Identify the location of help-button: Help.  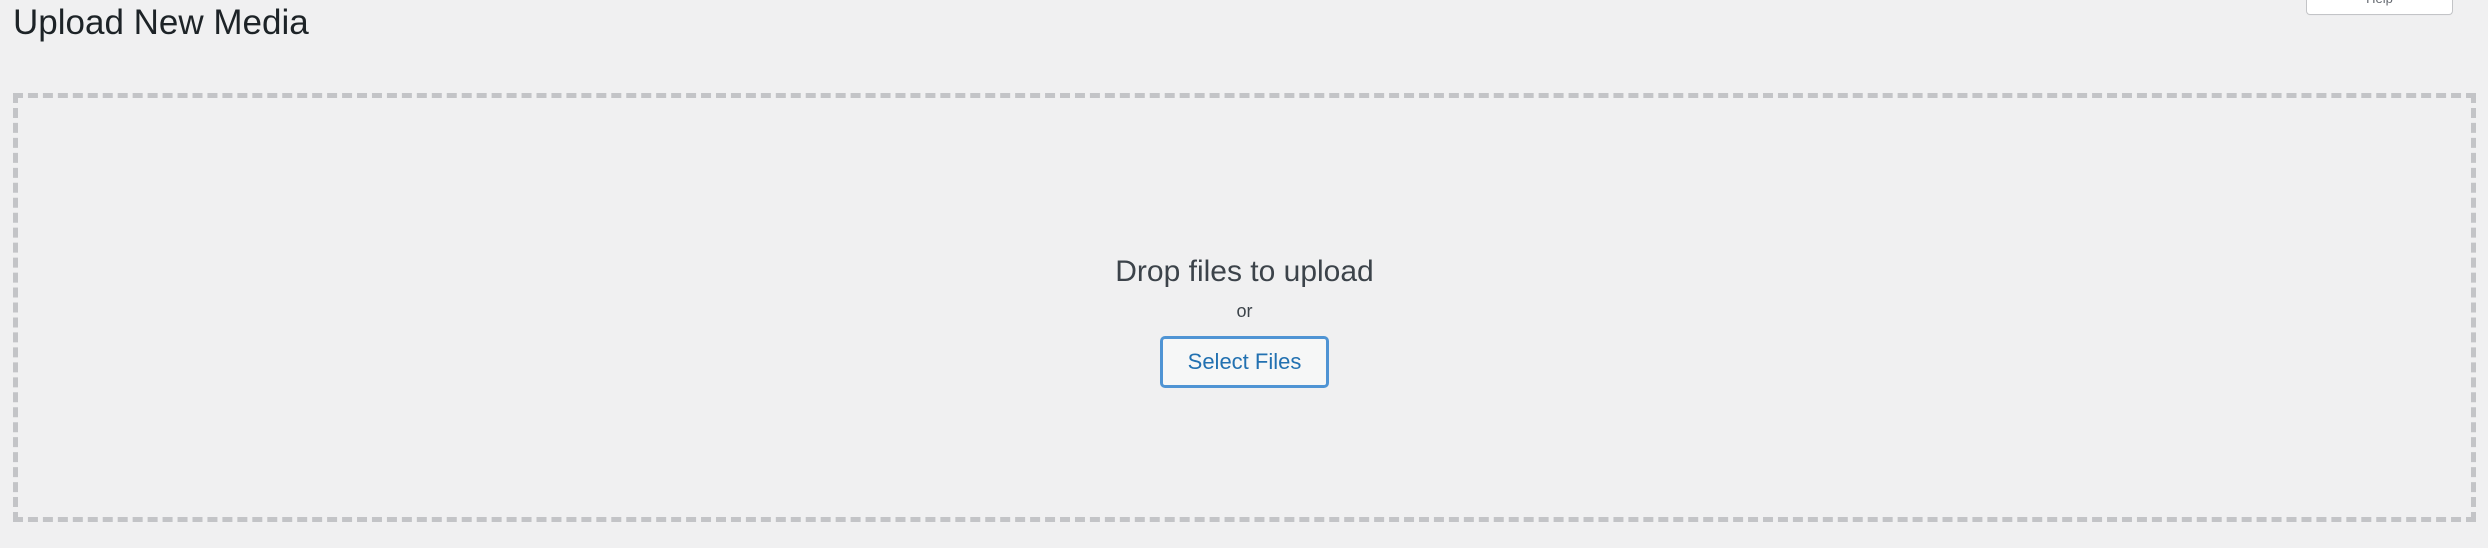
(2379, 7).